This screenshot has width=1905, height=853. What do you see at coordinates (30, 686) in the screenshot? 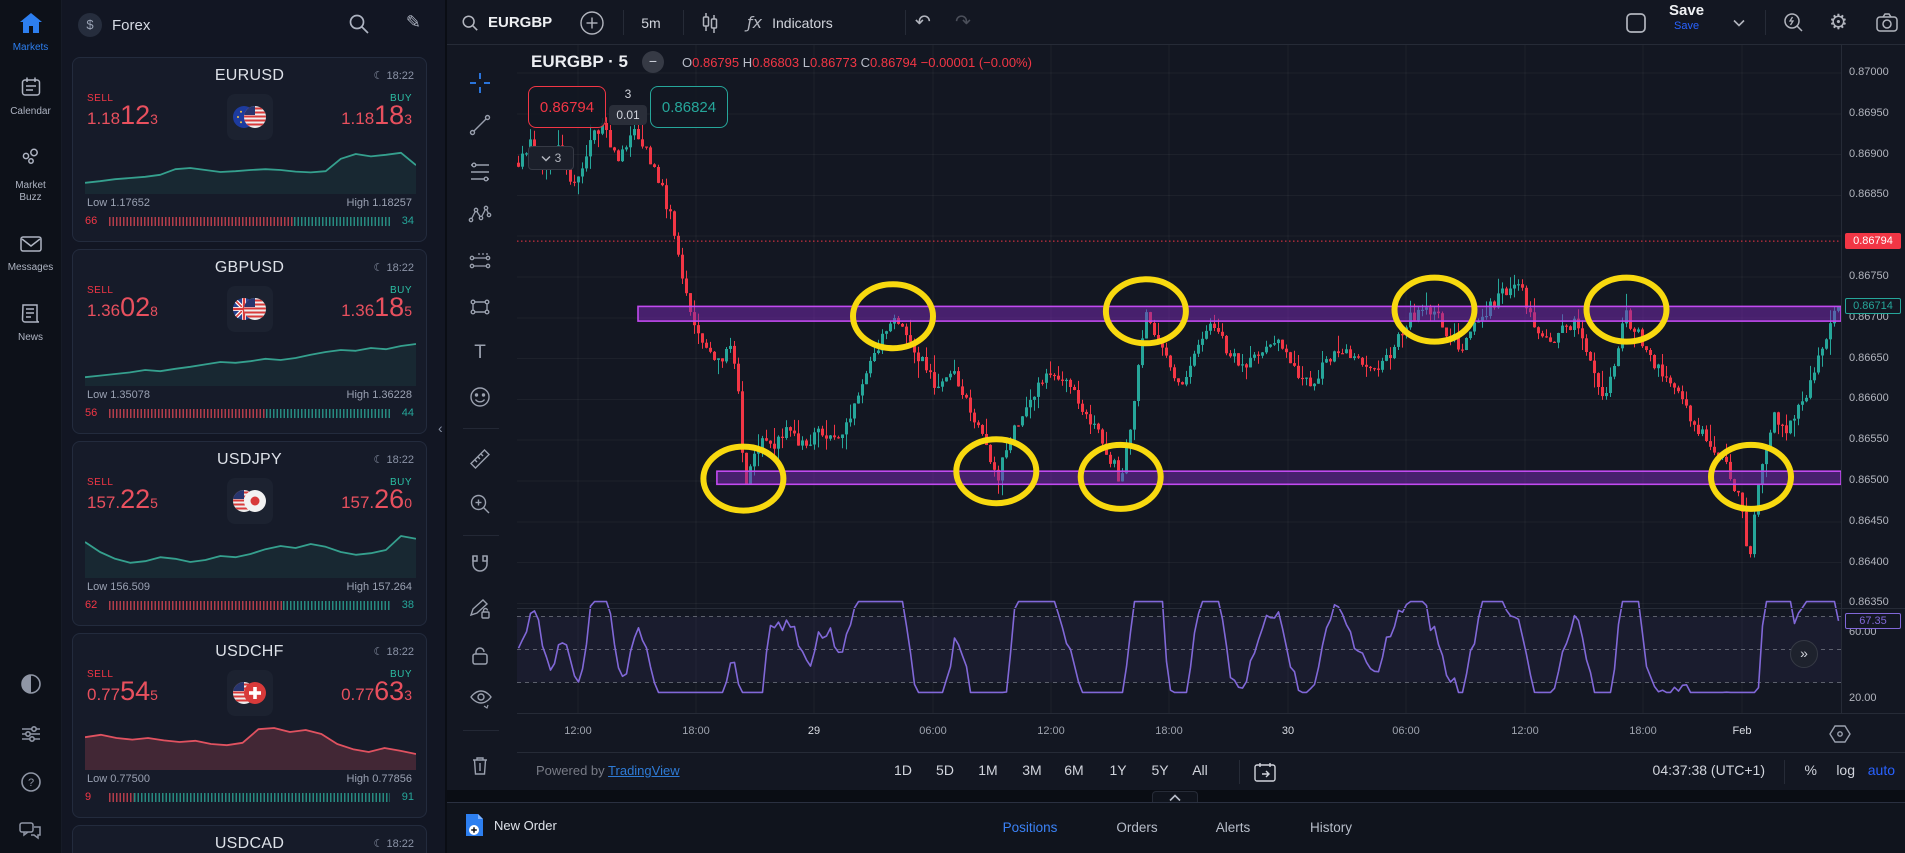
I see `sidebar-item-theme` at bounding box center [30, 686].